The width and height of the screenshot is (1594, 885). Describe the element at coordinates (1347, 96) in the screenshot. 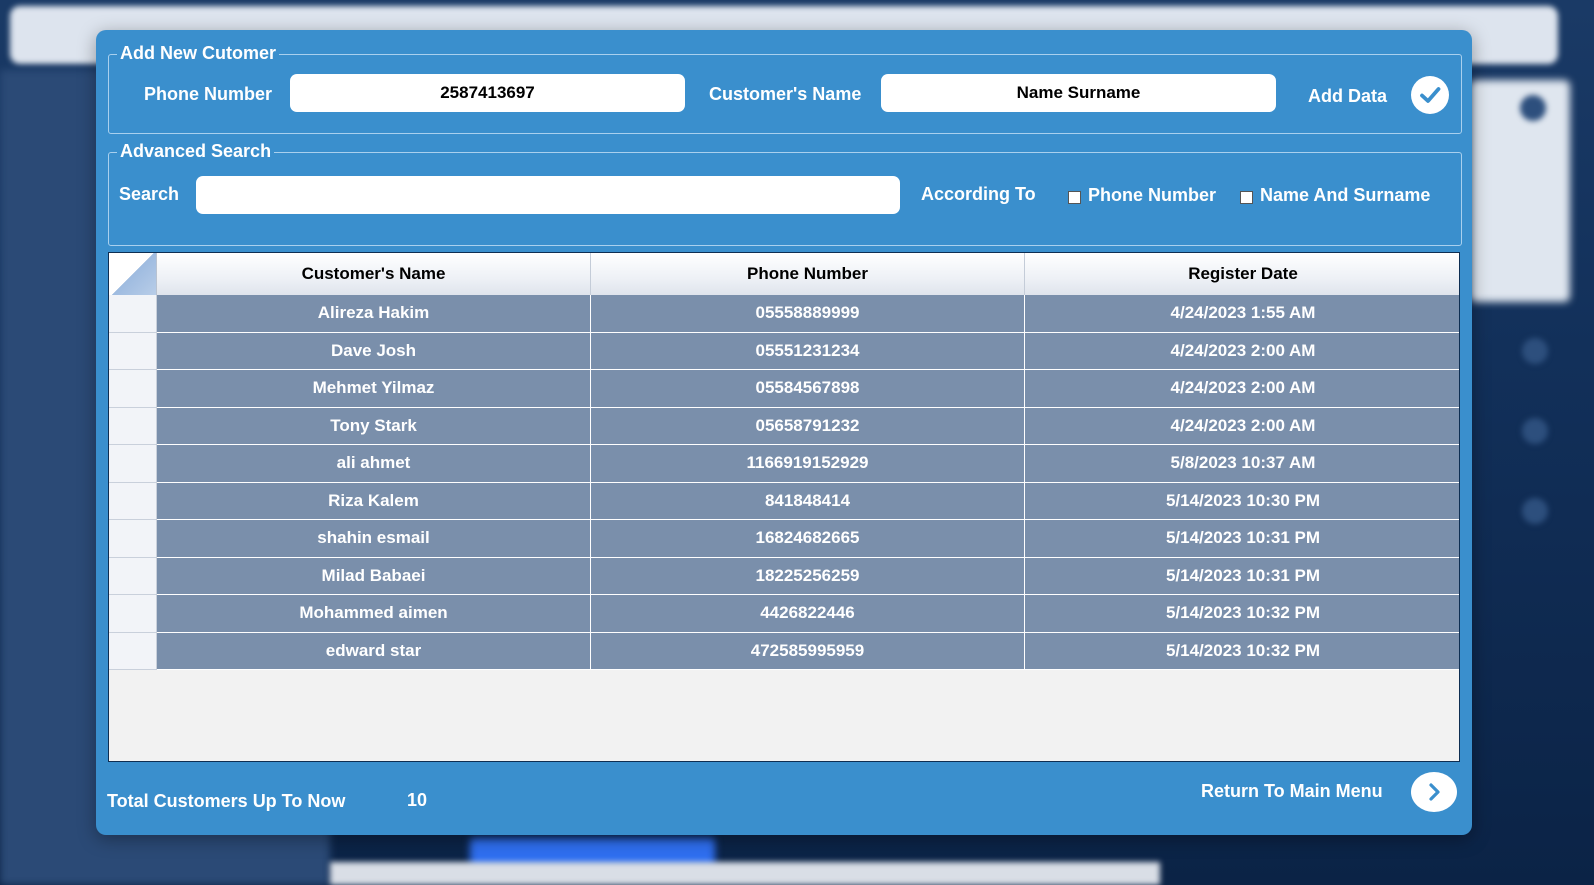

I see `add-data-label: Add Data` at that location.